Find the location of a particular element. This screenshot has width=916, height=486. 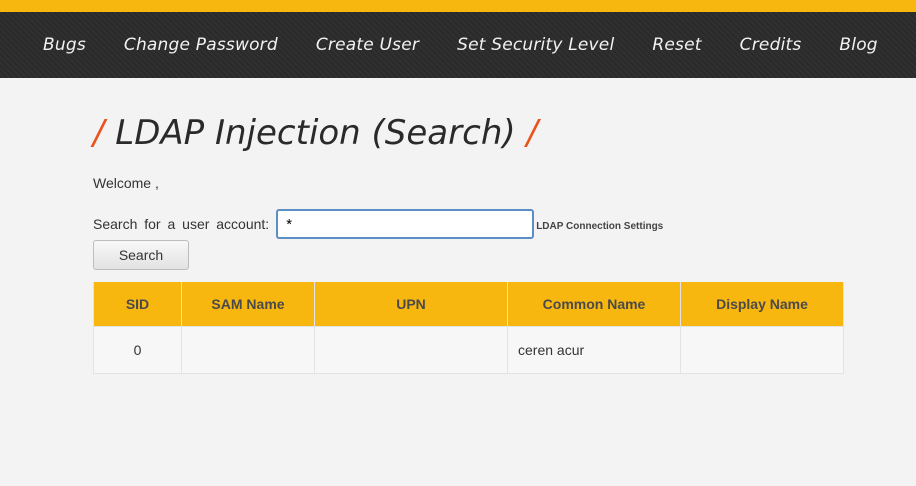

header-upn: UPN is located at coordinates (411, 304).